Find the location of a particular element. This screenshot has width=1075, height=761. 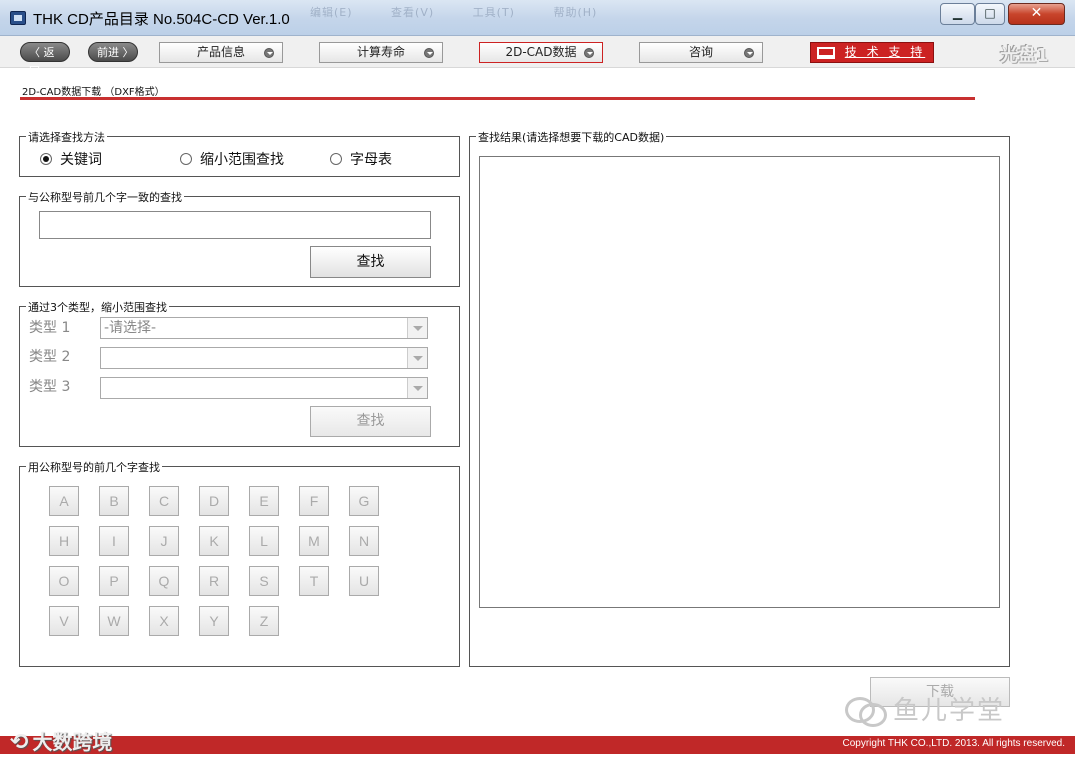

narrow-search-group: 通过3个类型，缩小范围查找 类型 1 -请选择- 类型 2 类型 3 查找 is located at coordinates (239, 373).